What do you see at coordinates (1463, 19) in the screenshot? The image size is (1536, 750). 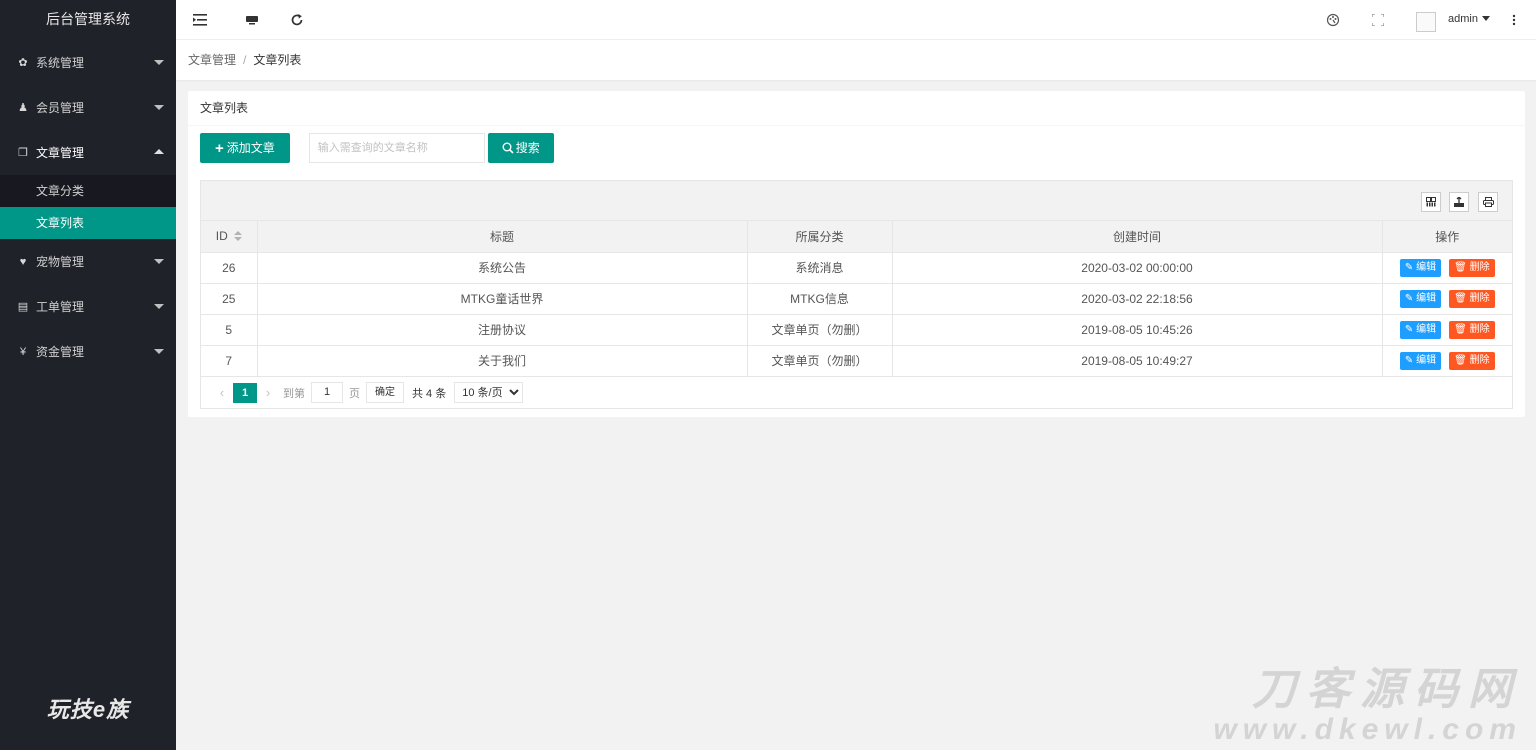 I see `username: admin` at bounding box center [1463, 19].